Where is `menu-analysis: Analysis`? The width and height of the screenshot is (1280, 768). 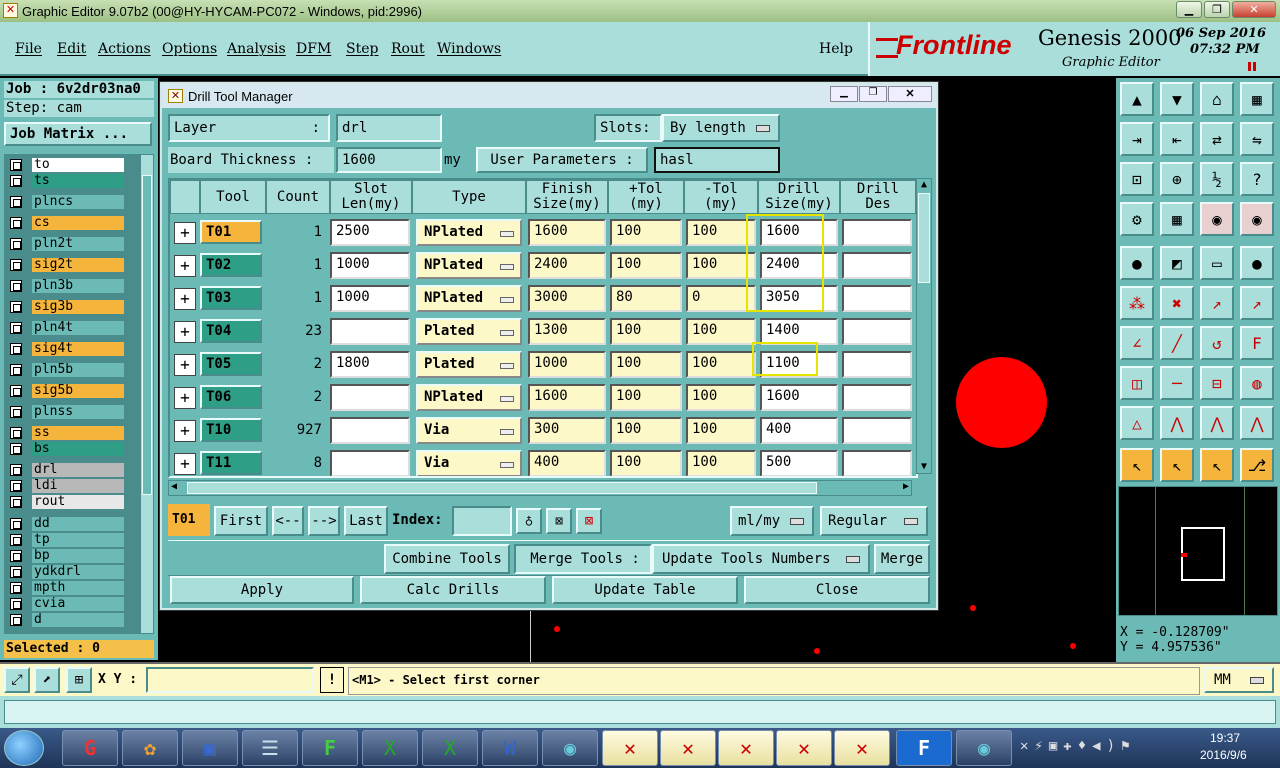 menu-analysis: Analysis is located at coordinates (256, 49).